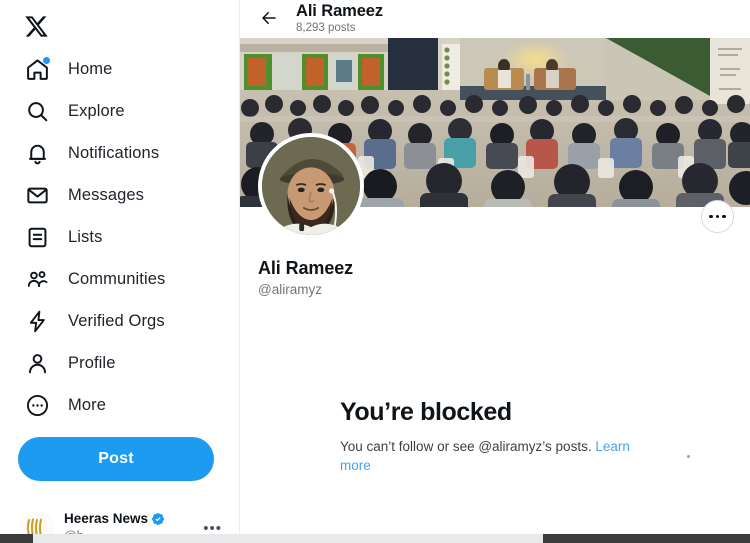 The width and height of the screenshot is (750, 543). I want to click on account-name-row: Heeras News, so click(114, 519).